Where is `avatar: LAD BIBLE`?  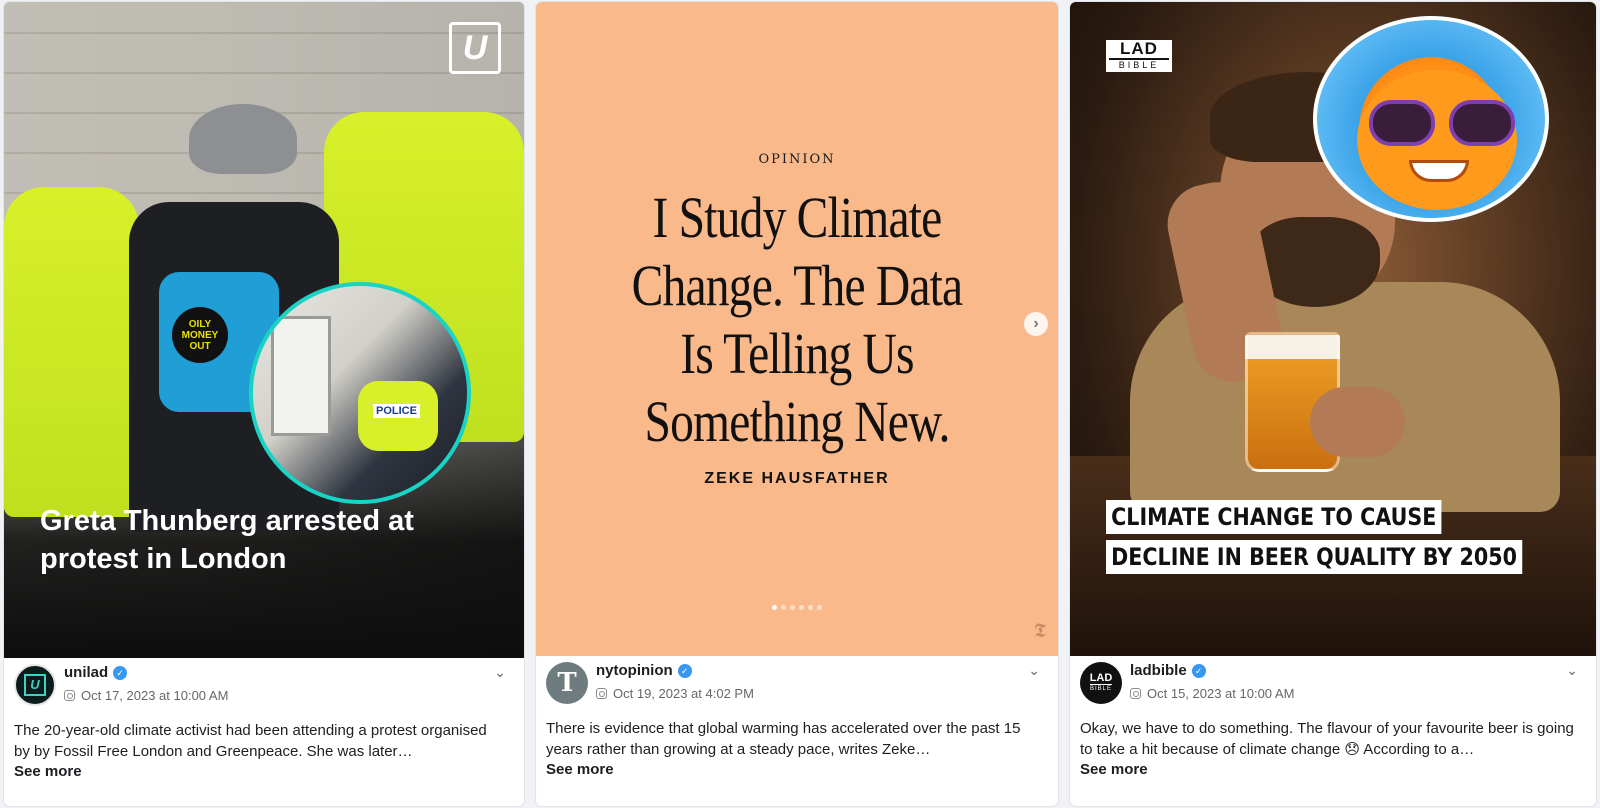
avatar: LAD BIBLE is located at coordinates (1101, 683).